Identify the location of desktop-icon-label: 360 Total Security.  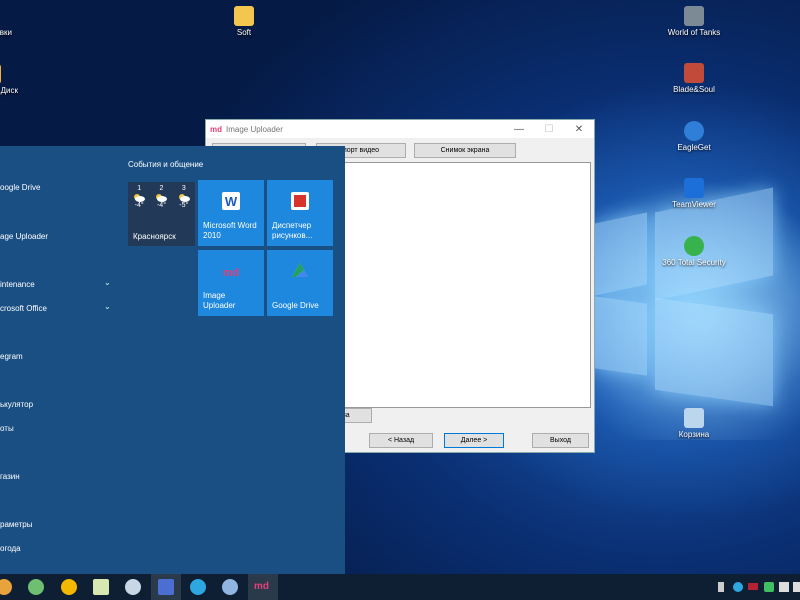
(694, 262).